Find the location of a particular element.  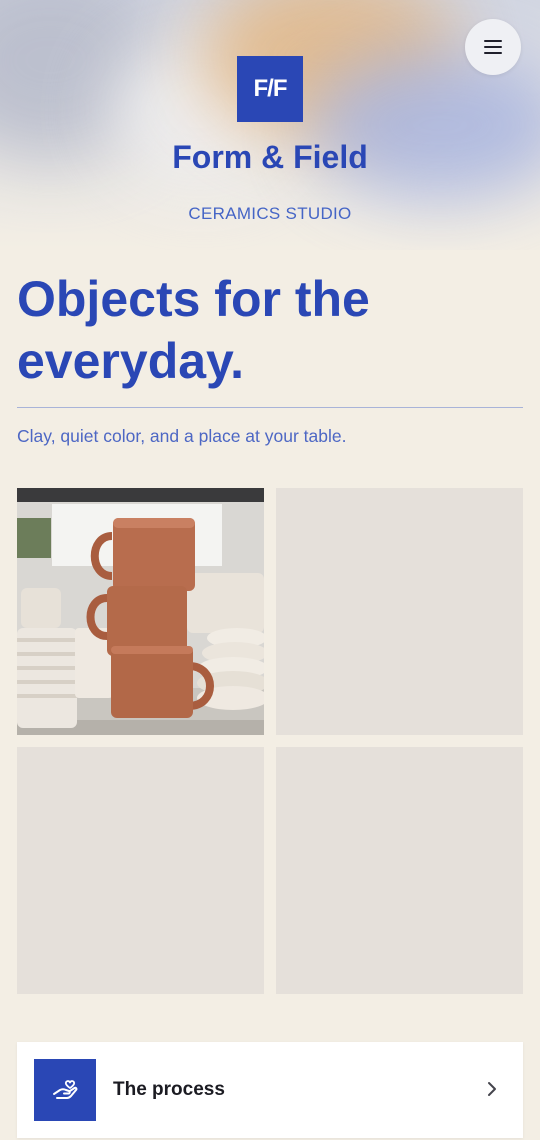

process-card: The process is located at coordinates (270, 1090).